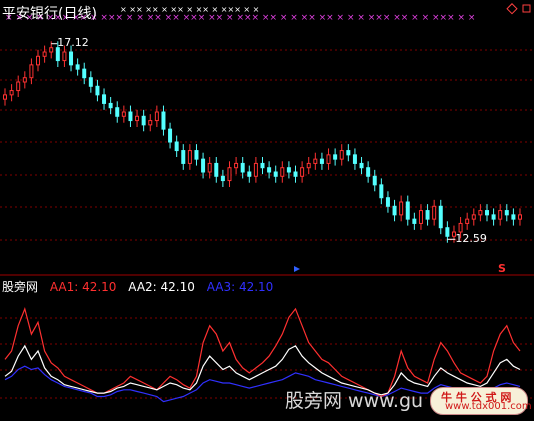  What do you see at coordinates (20, 287) in the screenshot?
I see `indicator-name: 股旁网` at bounding box center [20, 287].